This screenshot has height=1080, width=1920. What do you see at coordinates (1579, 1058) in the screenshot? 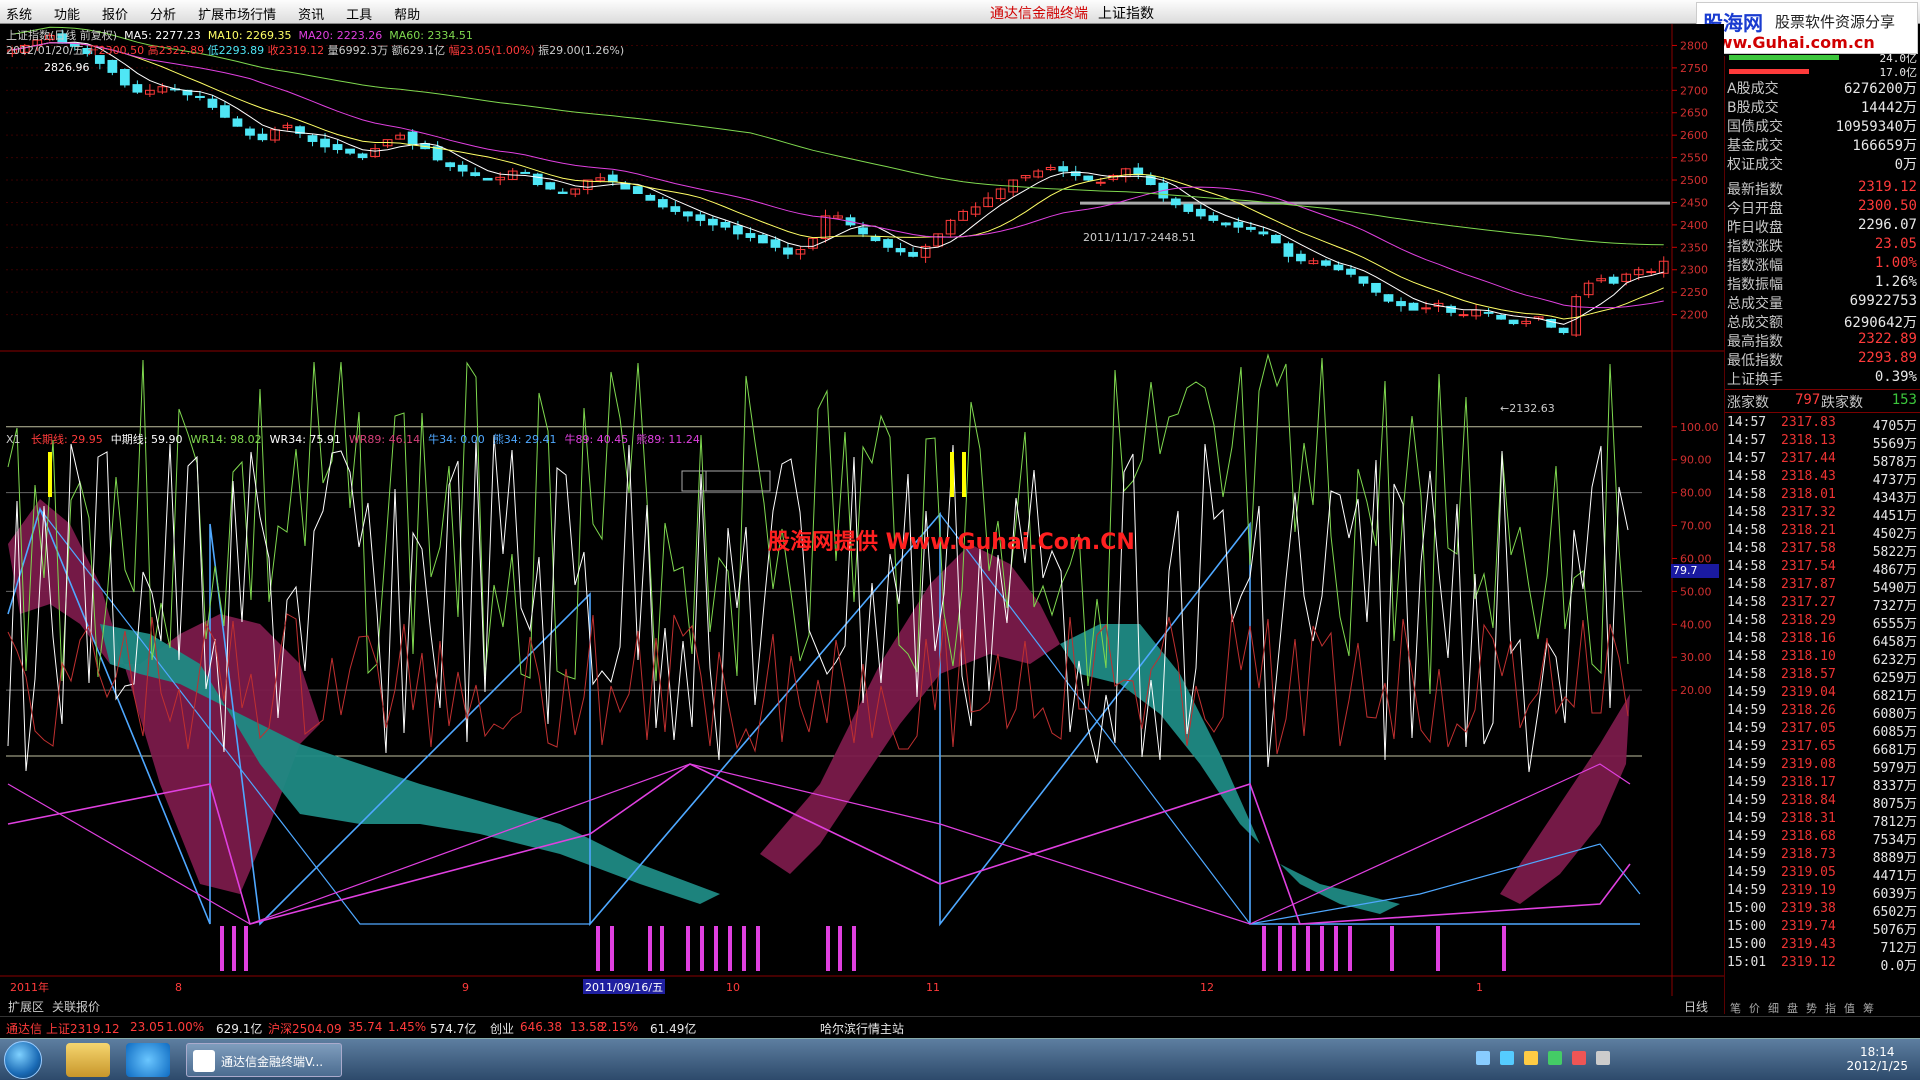
I see `tray-flag-icon` at bounding box center [1579, 1058].